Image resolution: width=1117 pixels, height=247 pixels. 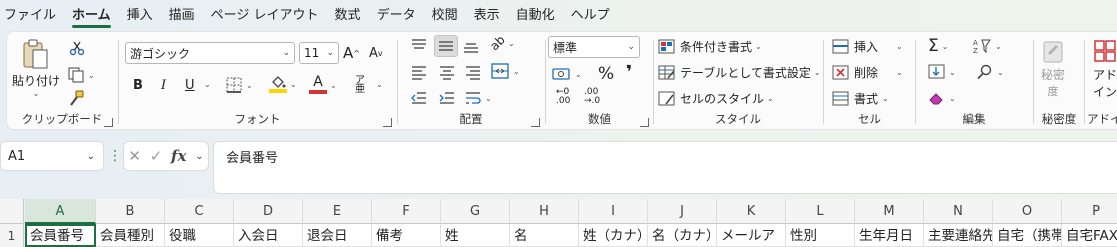 I want to click on column-header-d: D, so click(x=268, y=211).